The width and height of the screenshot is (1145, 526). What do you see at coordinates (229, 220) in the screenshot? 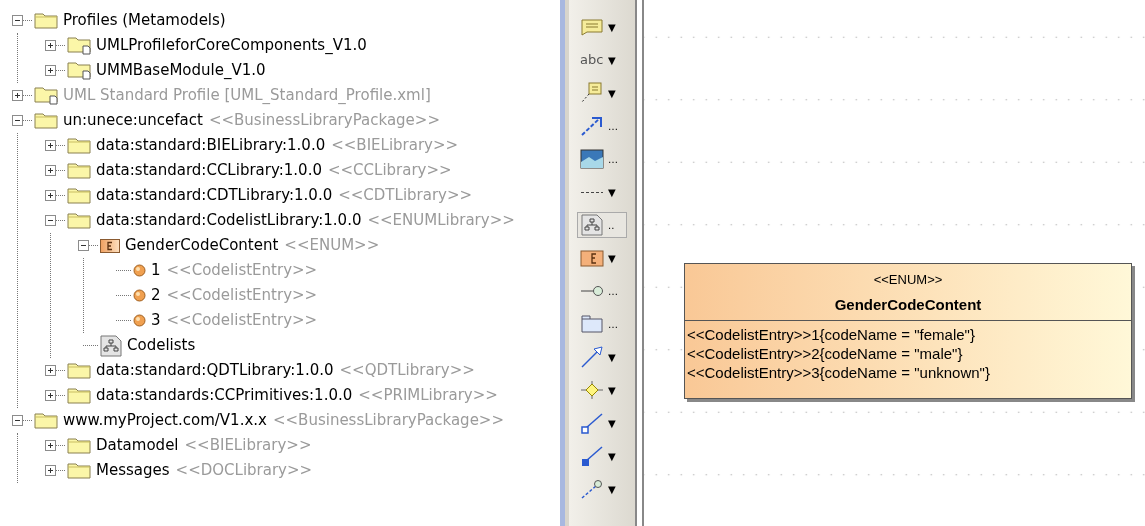
I see `tree-item-label: data:standard:CodelistLibrary:1.0.0` at bounding box center [229, 220].